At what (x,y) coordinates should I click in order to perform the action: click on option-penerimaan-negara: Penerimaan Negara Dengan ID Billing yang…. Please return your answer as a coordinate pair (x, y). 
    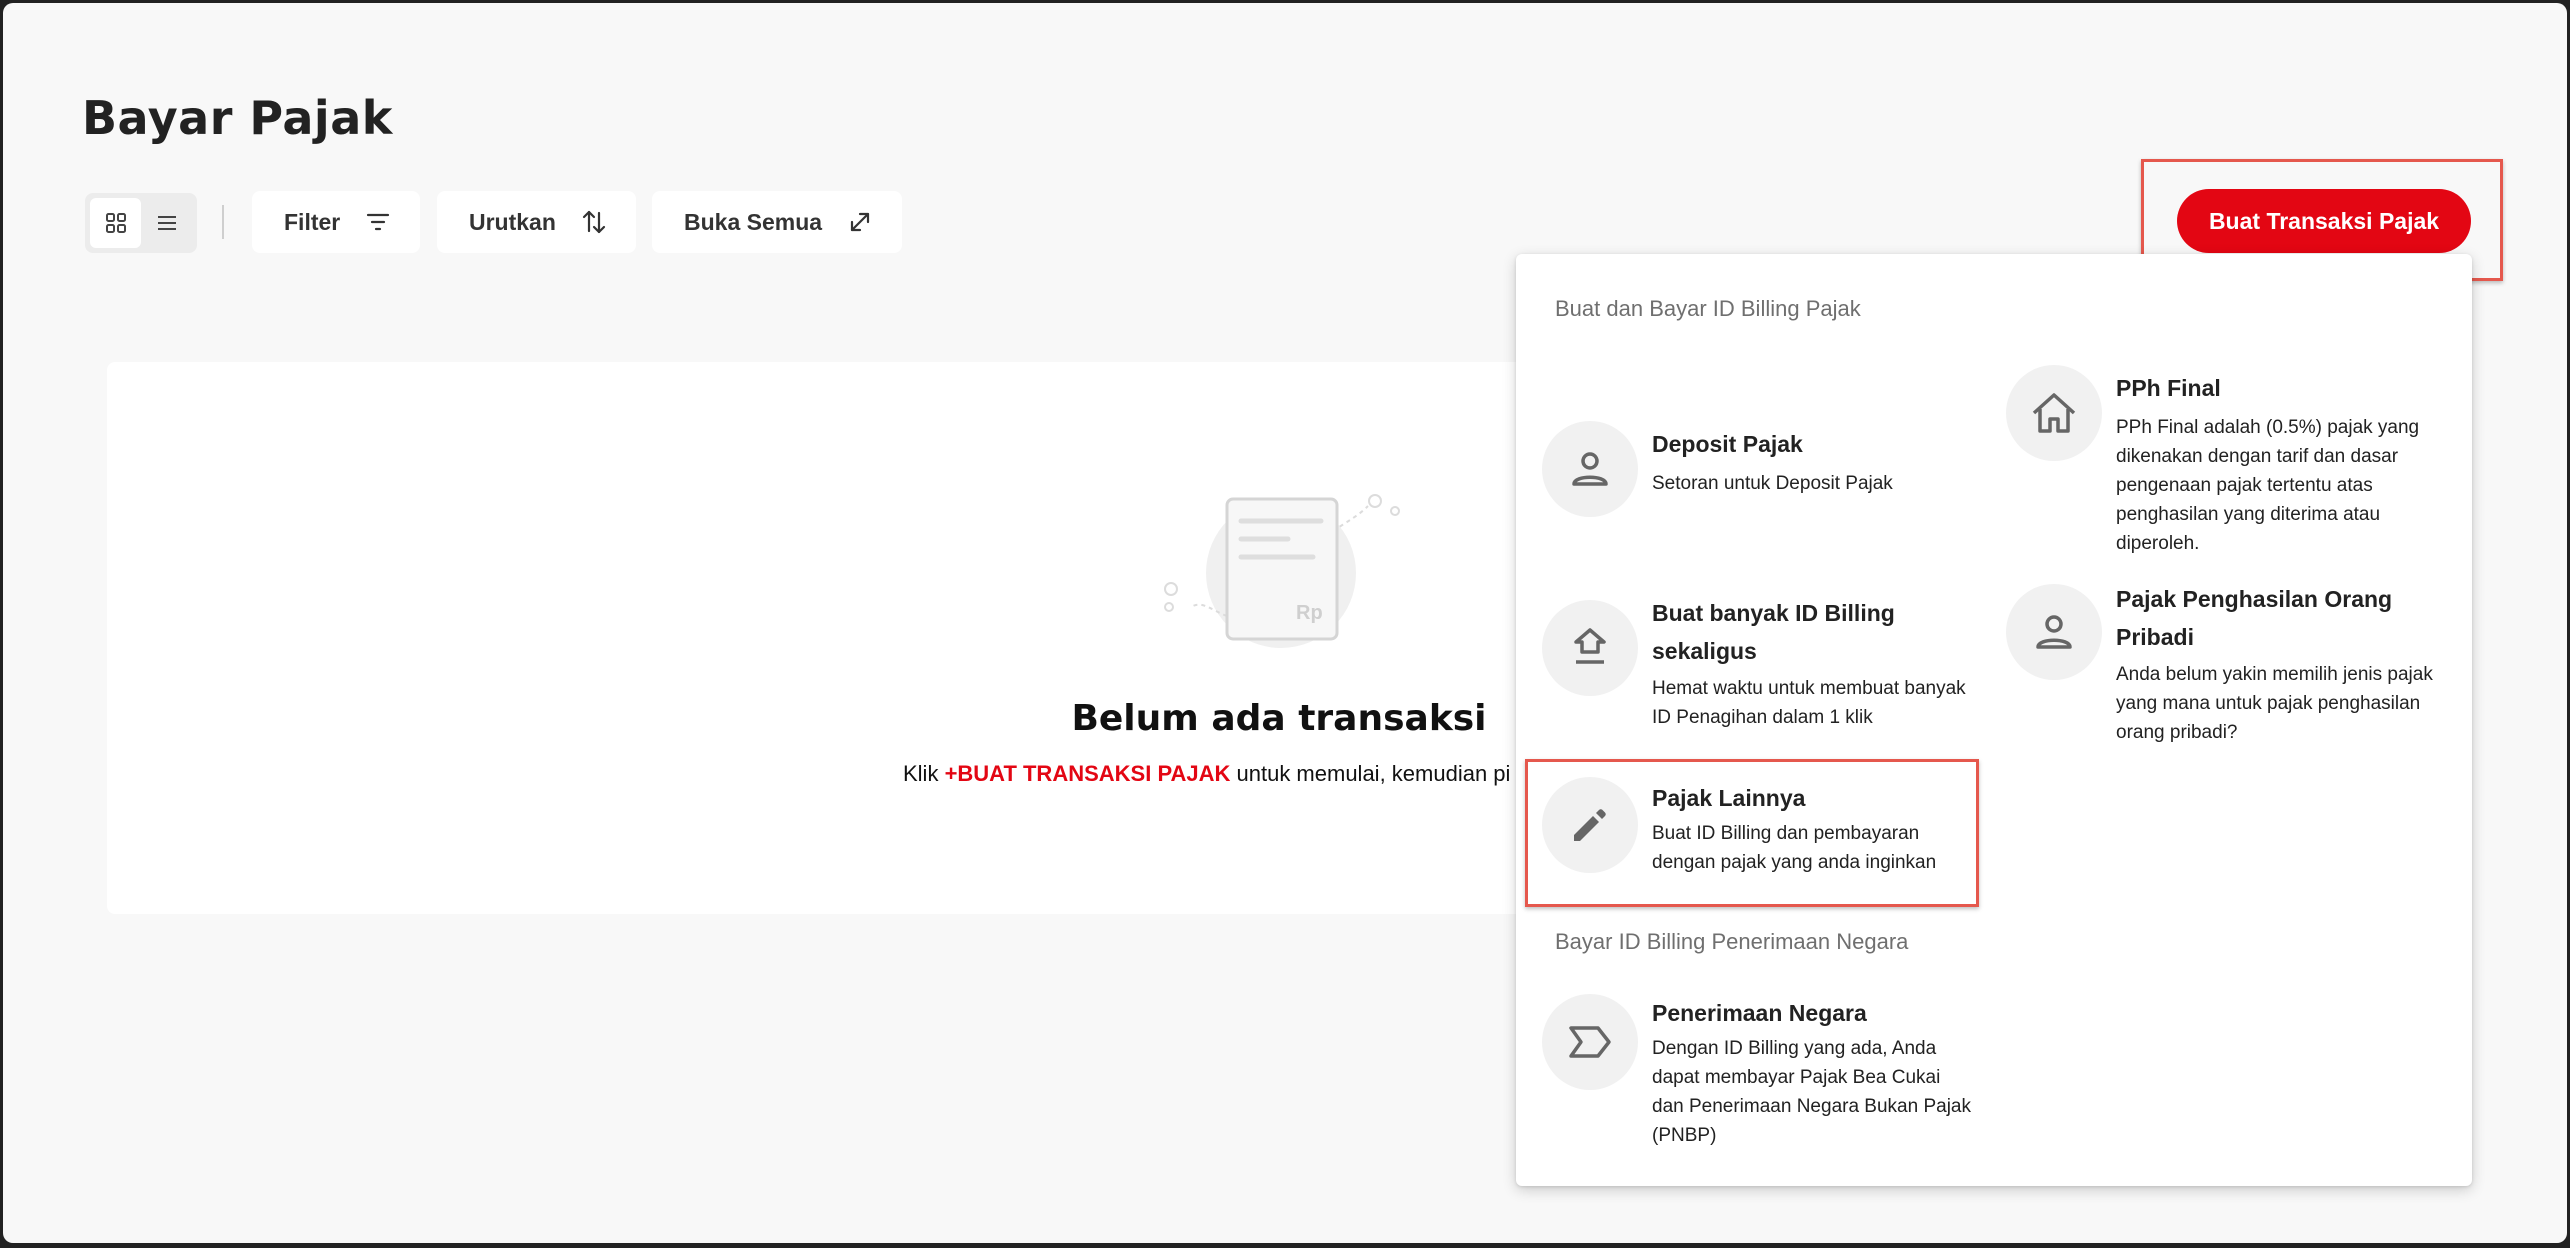
    Looking at the image, I should click on (1757, 1072).